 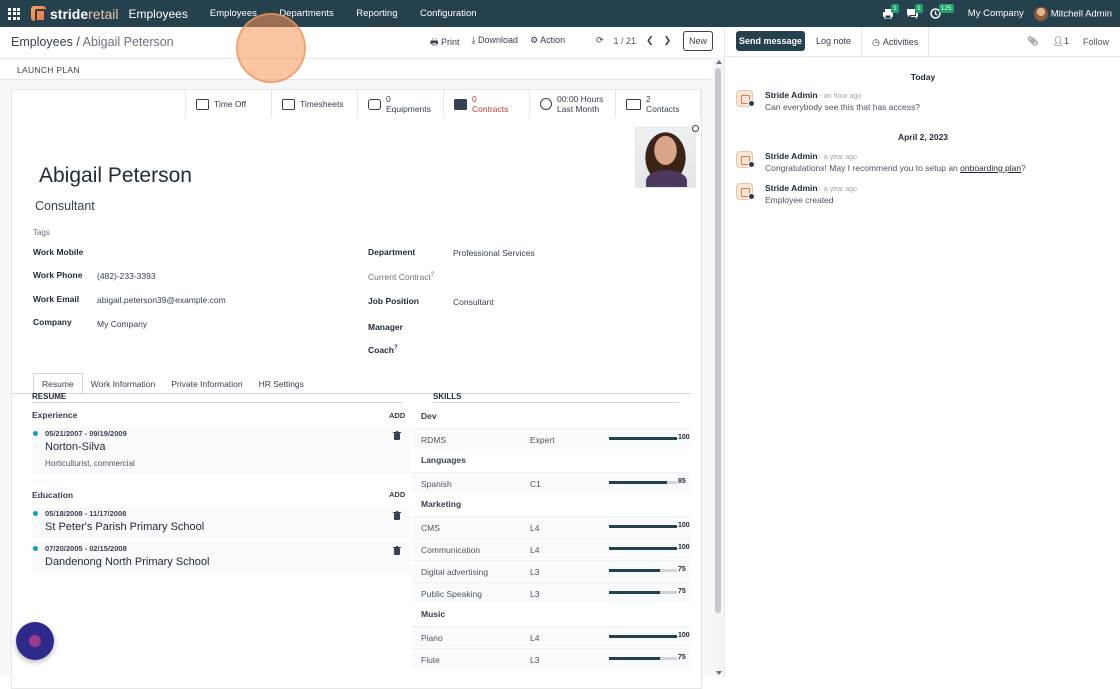 What do you see at coordinates (434, 440) in the screenshot?
I see `skill-name: RDMS` at bounding box center [434, 440].